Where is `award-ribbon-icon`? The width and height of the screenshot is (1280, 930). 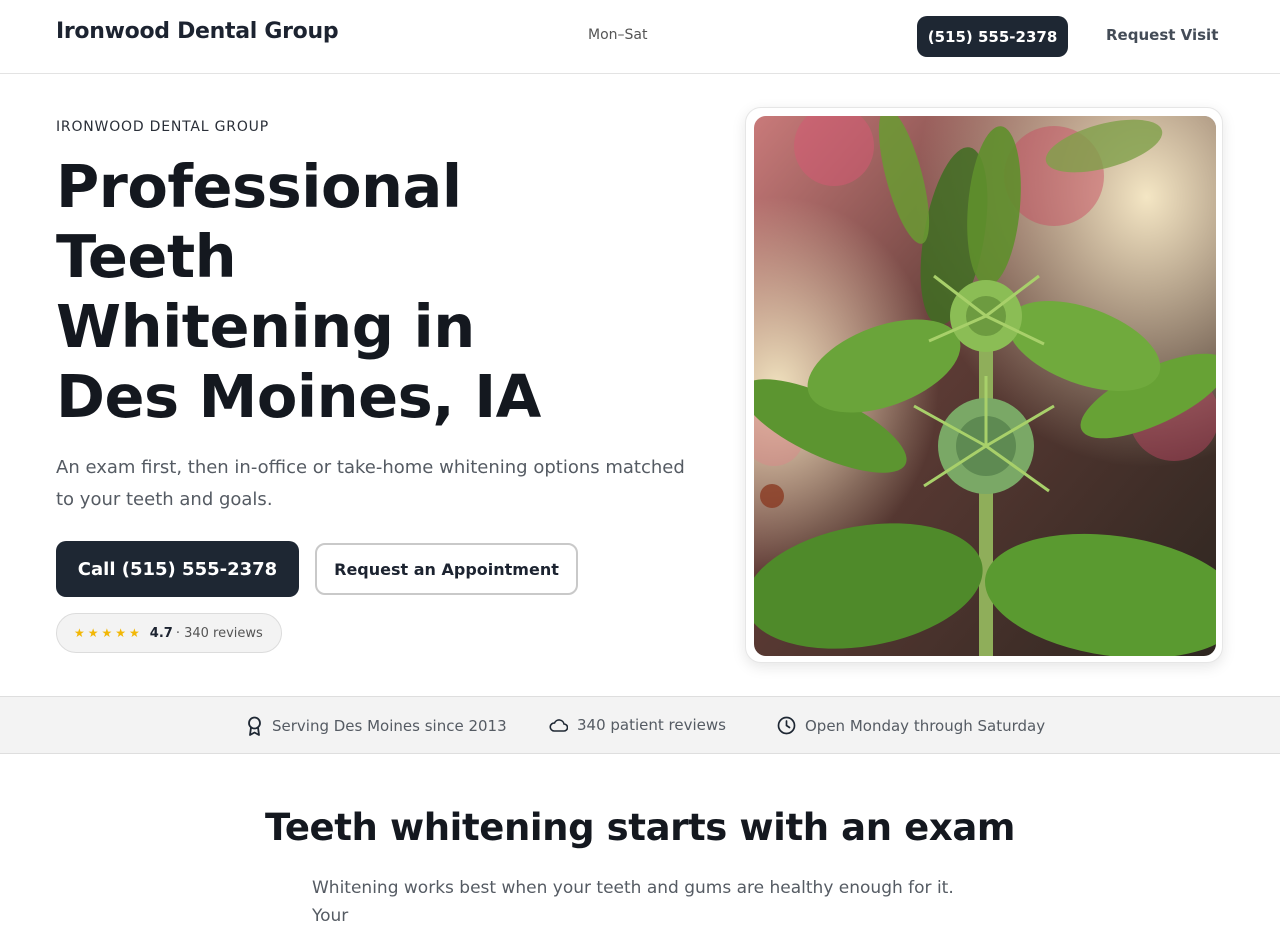 award-ribbon-icon is located at coordinates (254, 726).